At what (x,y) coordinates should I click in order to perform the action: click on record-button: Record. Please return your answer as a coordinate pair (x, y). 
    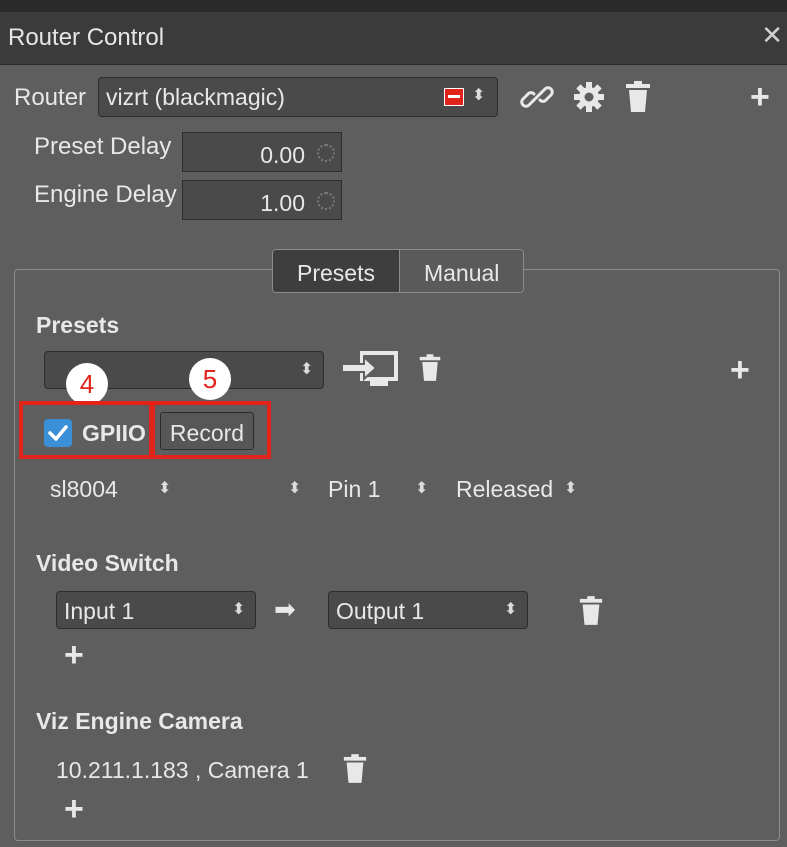
    Looking at the image, I should click on (207, 431).